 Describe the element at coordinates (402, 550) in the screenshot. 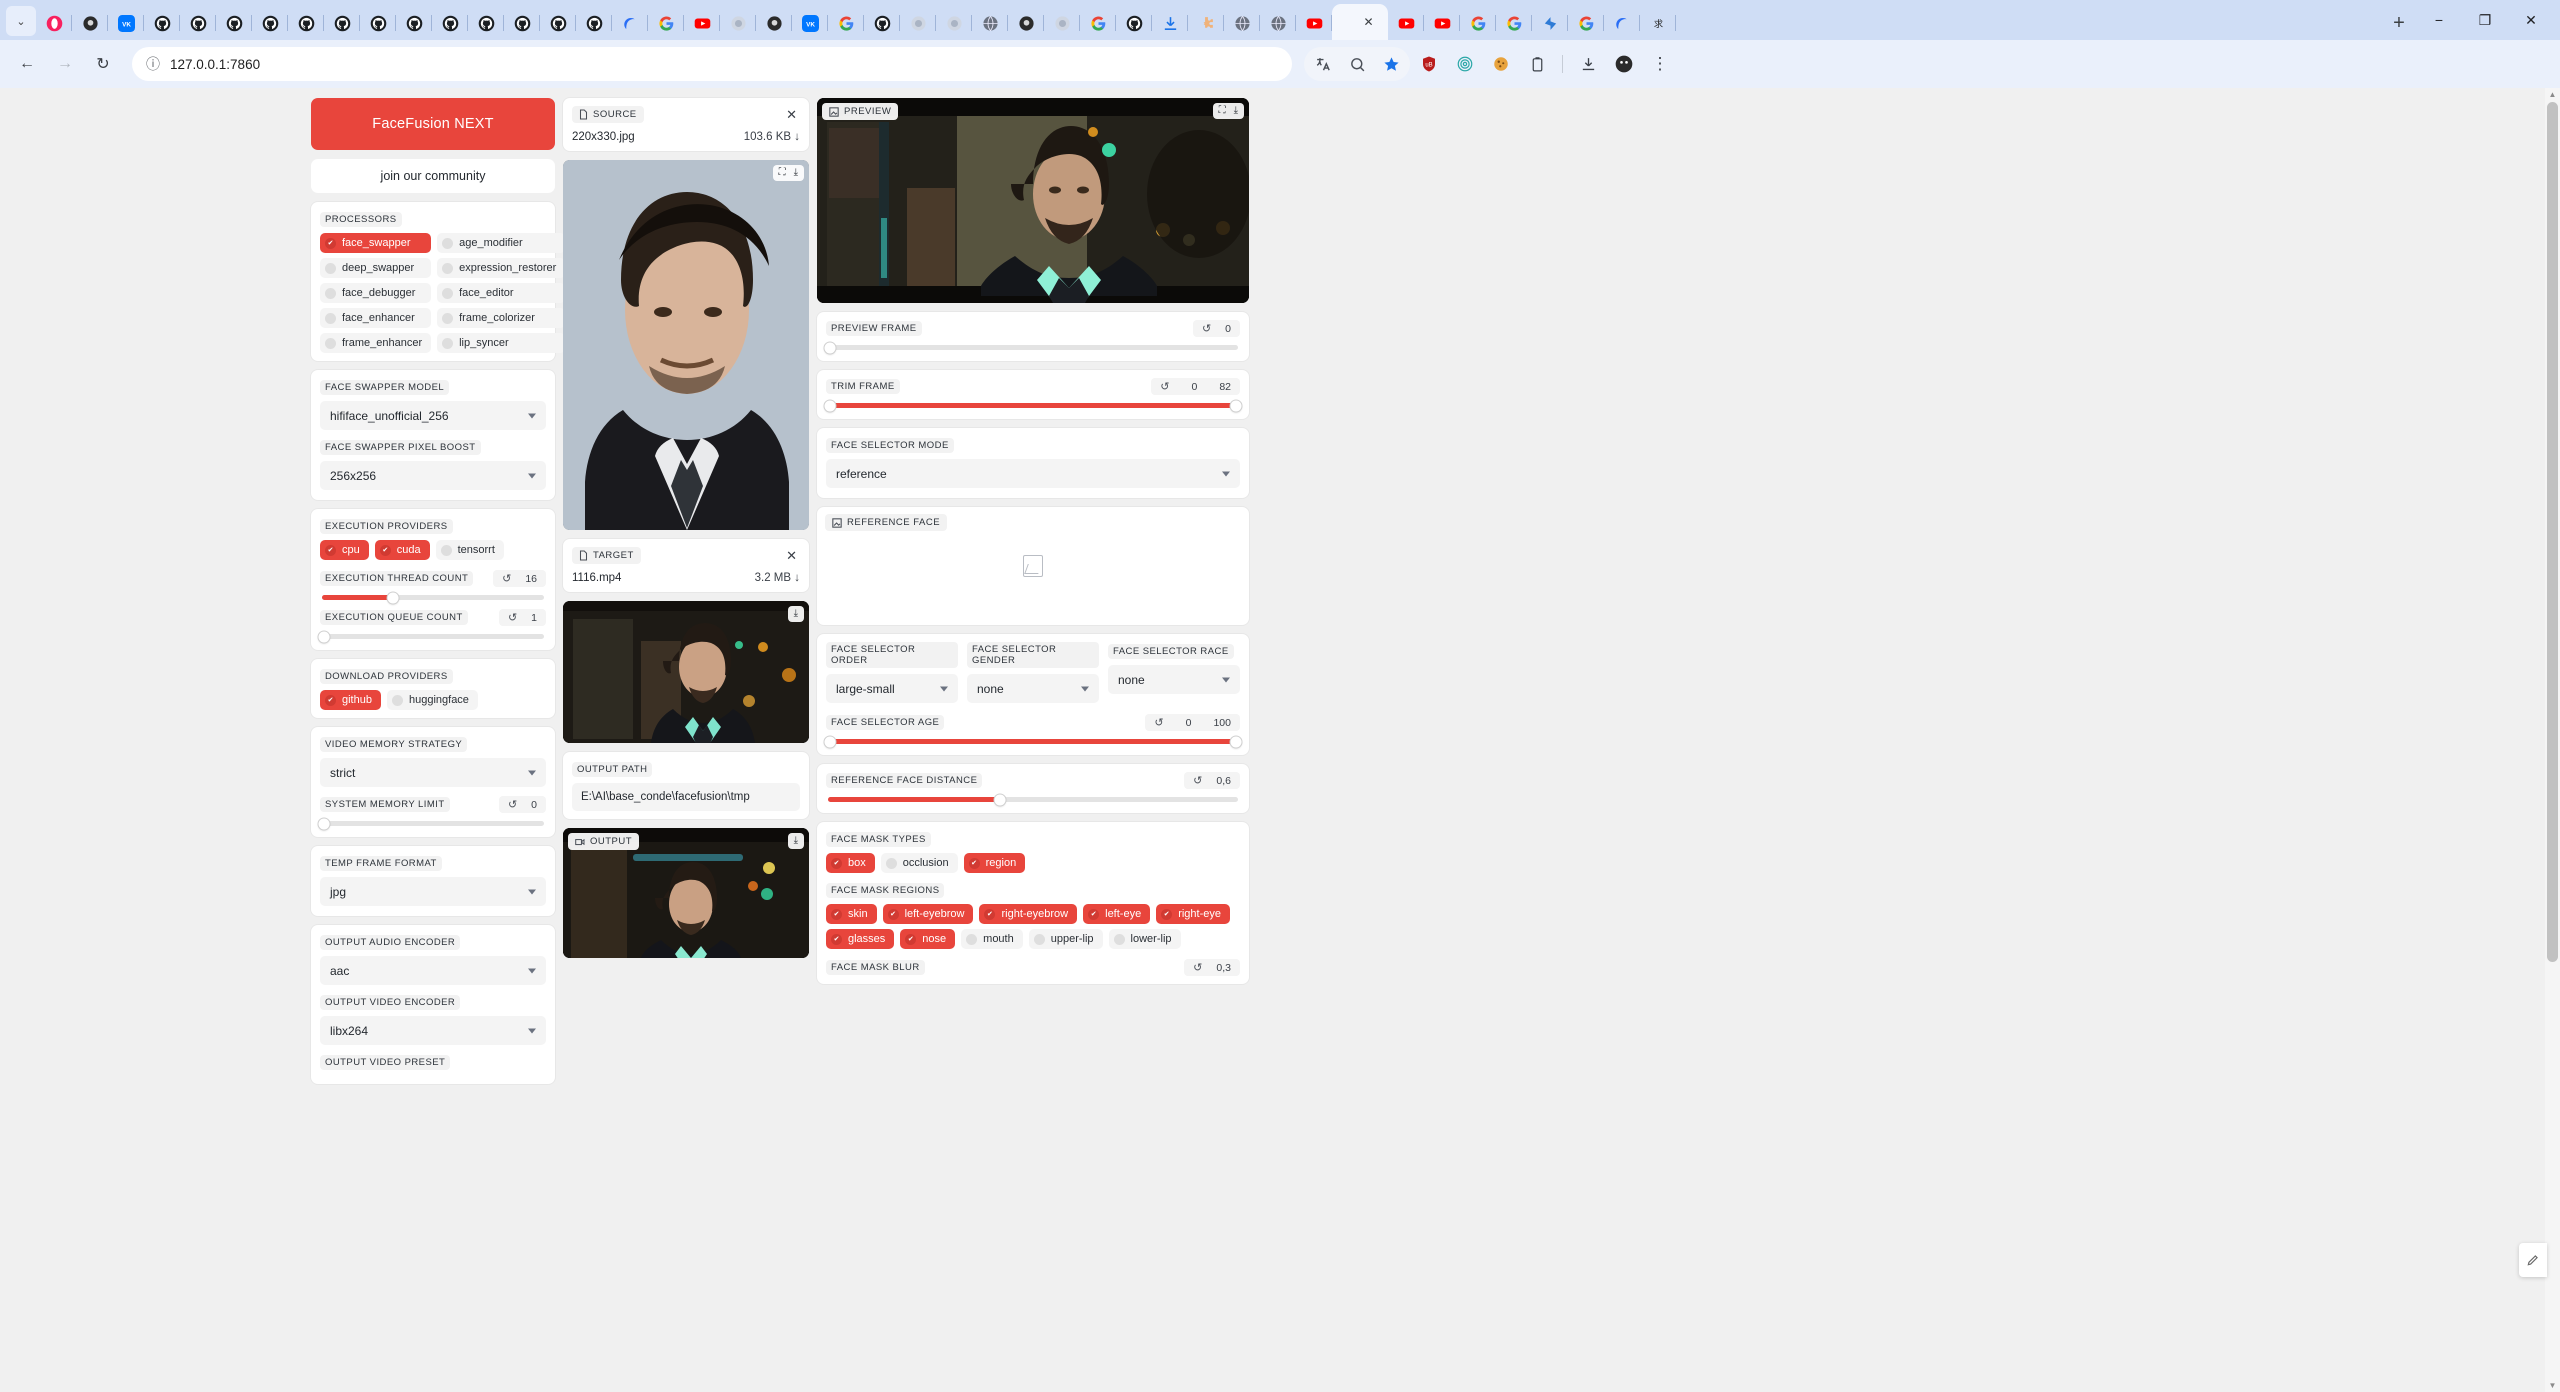

I see `execution-provider-chip-cuda: cuda` at that location.